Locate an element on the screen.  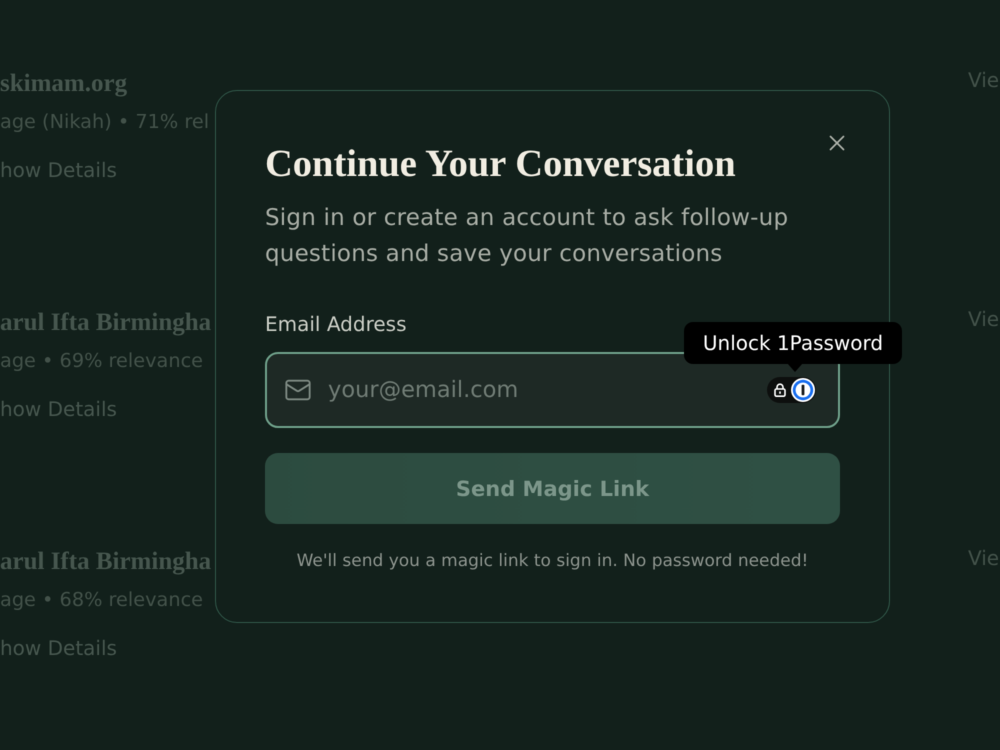
email-field: your@email.com is located at coordinates (552, 390).